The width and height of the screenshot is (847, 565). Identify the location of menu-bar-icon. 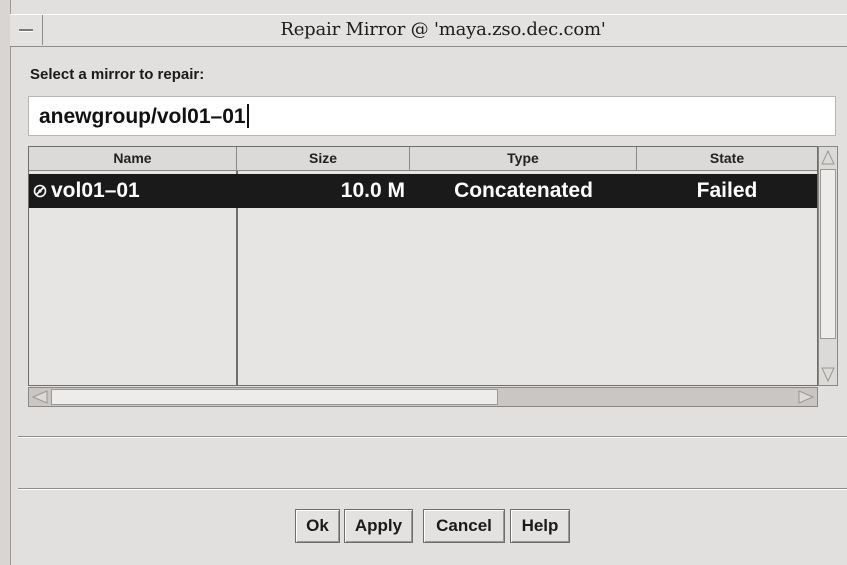
(26, 30).